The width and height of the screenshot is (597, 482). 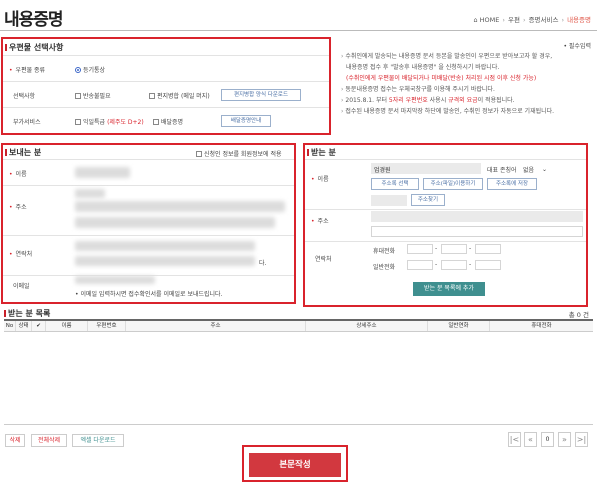 What do you see at coordinates (470, 264) in the screenshot?
I see `phone-sep-2: -` at bounding box center [470, 264].